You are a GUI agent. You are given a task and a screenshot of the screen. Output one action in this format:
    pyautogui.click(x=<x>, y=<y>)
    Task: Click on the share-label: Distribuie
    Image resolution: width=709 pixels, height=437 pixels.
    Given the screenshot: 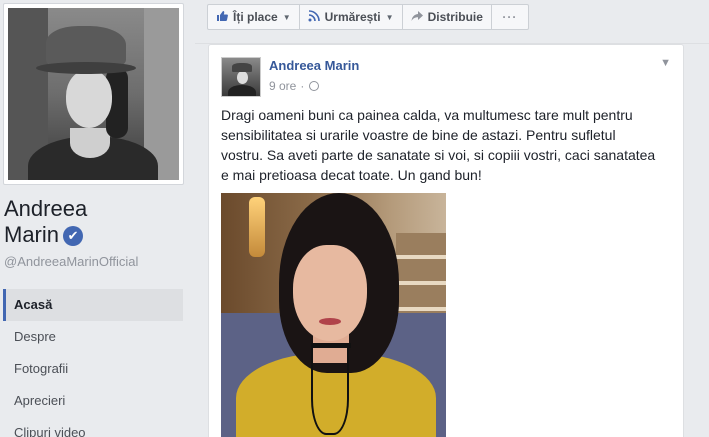 What is the action you would take?
    pyautogui.click(x=455, y=17)
    